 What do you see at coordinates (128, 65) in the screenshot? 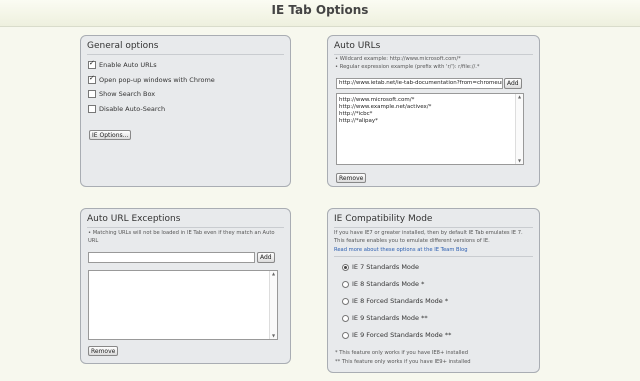
I see `option-label: Enable Auto URLs` at bounding box center [128, 65].